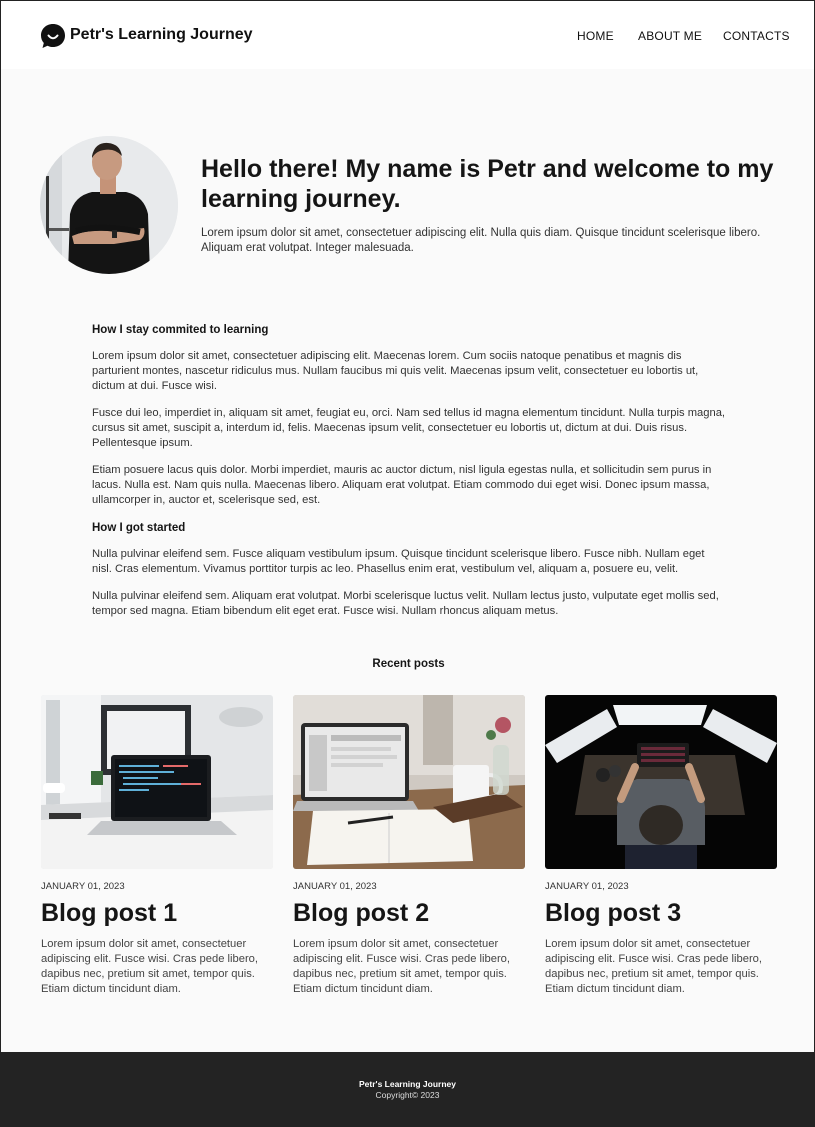 This screenshot has width=815, height=1127. Describe the element at coordinates (595, 36) in the screenshot. I see `nav-home: HOME` at that location.